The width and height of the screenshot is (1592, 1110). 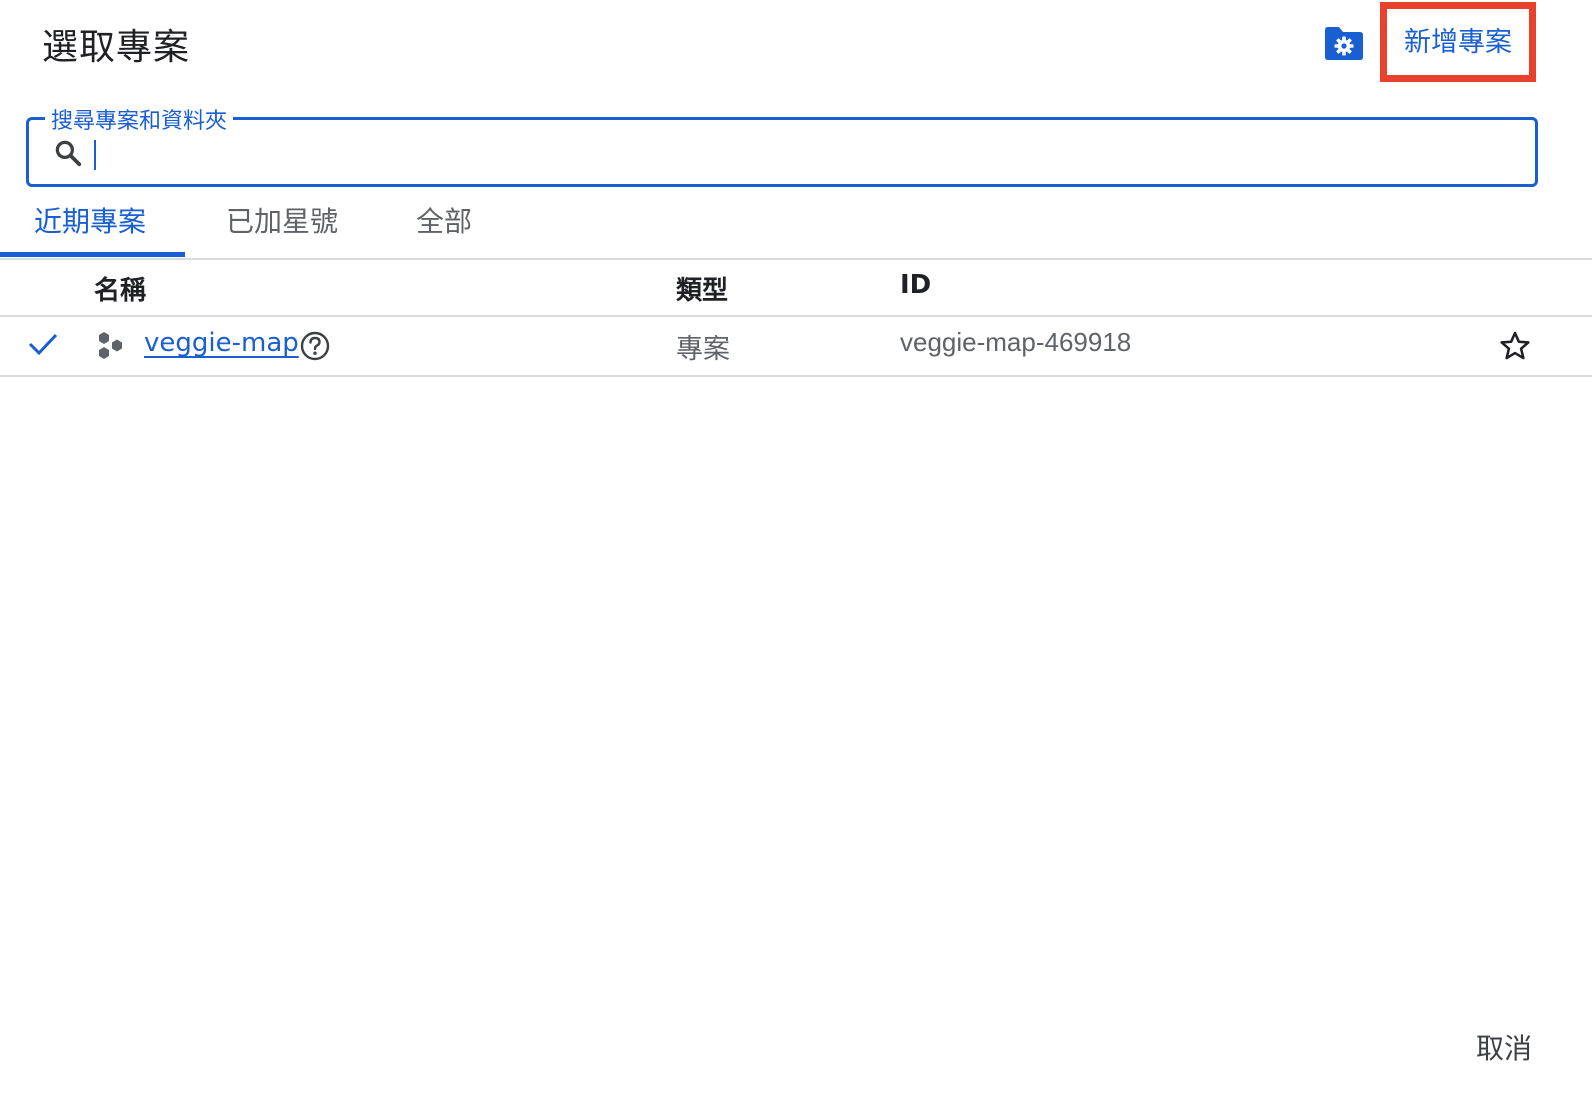 I want to click on column-header-type: 類型, so click(x=702, y=288).